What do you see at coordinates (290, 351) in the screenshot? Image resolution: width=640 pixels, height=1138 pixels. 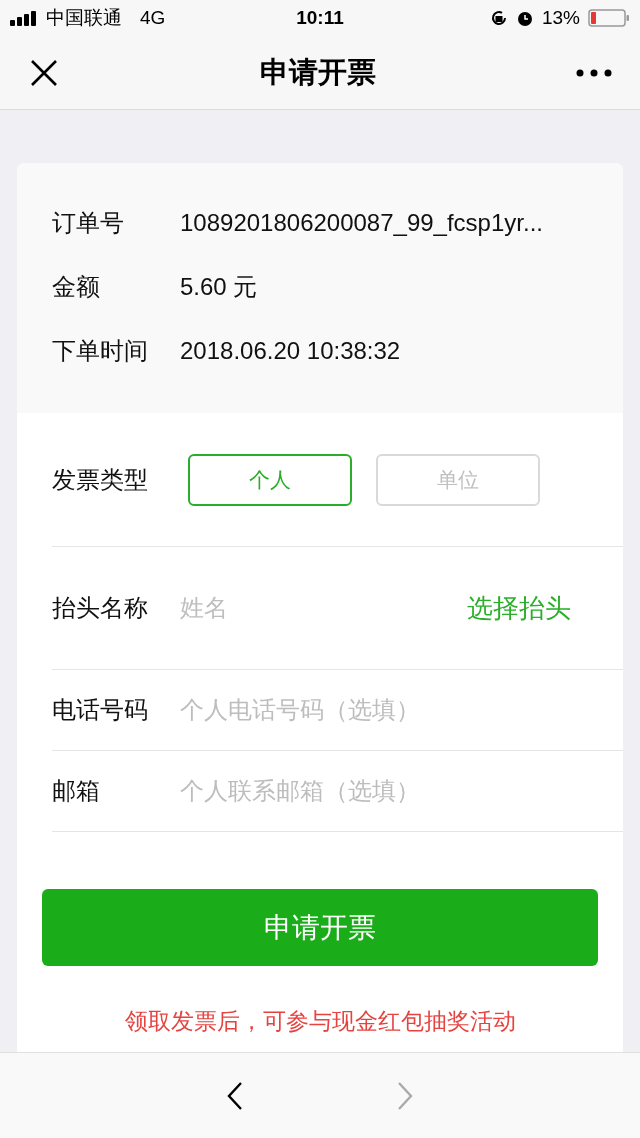 I see `order-value: 2018.06.20 10:38:32` at bounding box center [290, 351].